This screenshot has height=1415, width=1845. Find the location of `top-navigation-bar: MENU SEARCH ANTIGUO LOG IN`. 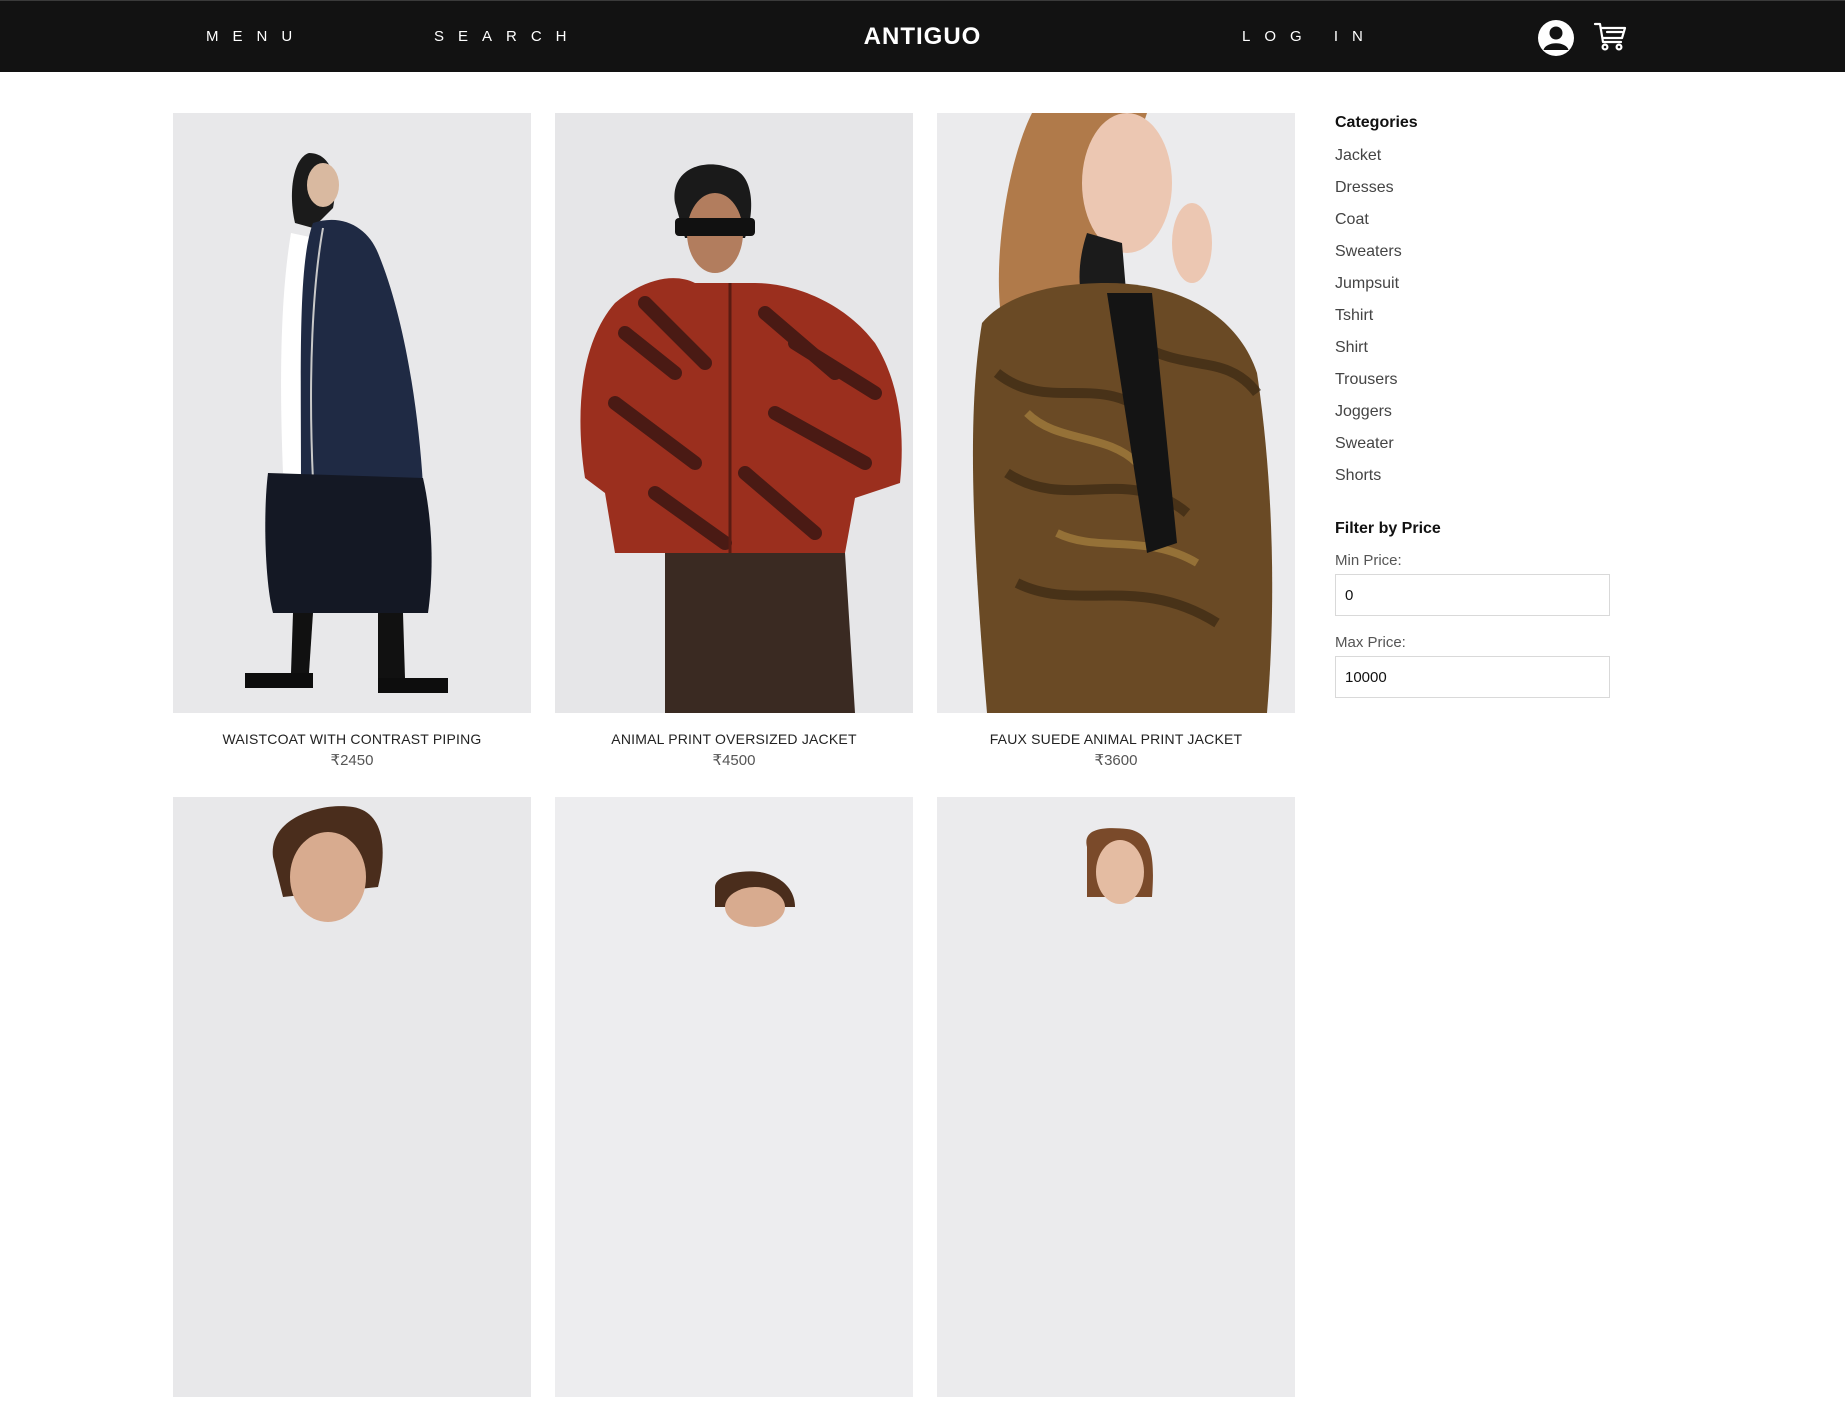

top-navigation-bar: MENU SEARCH ANTIGUO LOG IN is located at coordinates (922, 36).